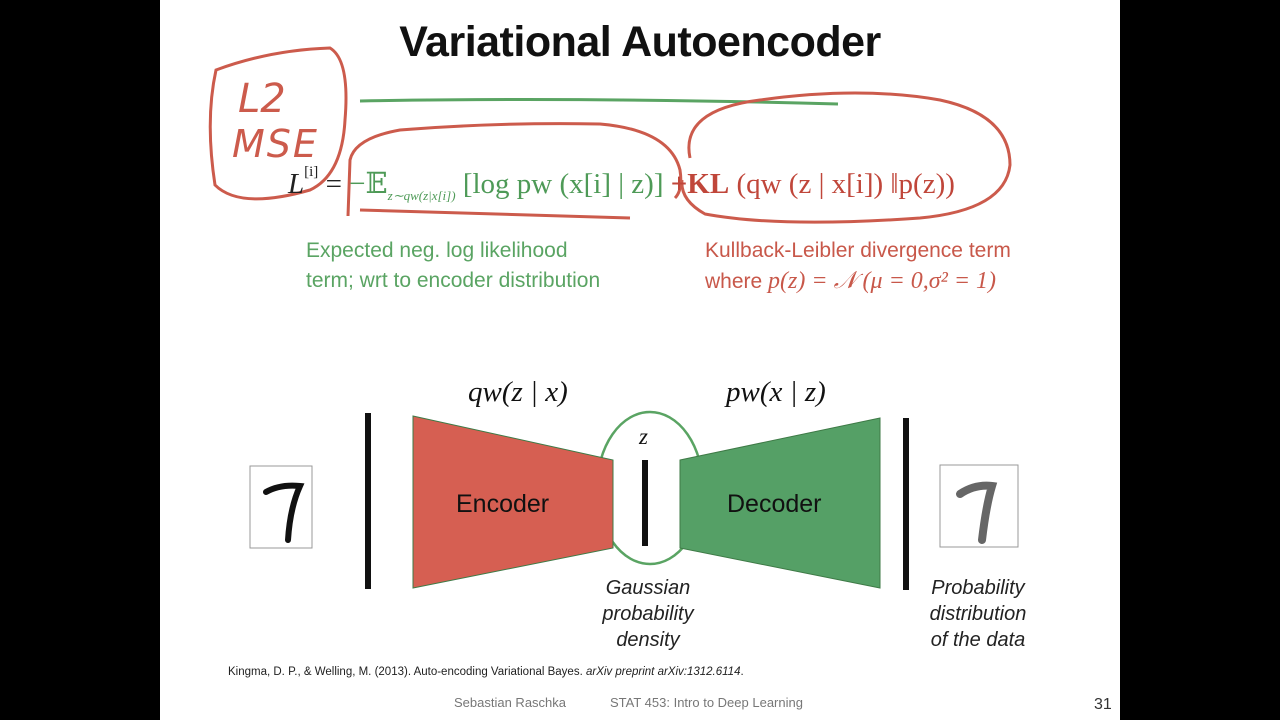 Image resolution: width=1280 pixels, height=720 pixels. What do you see at coordinates (774, 504) in the screenshot?
I see `decoder-label: Decoder` at bounding box center [774, 504].